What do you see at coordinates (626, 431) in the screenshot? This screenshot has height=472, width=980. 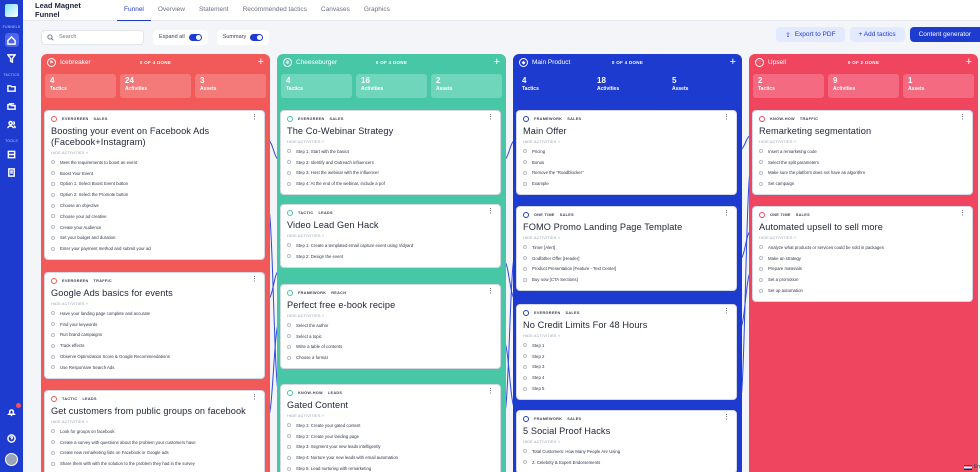 I see `card-title: 5 Social Proof Hacks` at bounding box center [626, 431].